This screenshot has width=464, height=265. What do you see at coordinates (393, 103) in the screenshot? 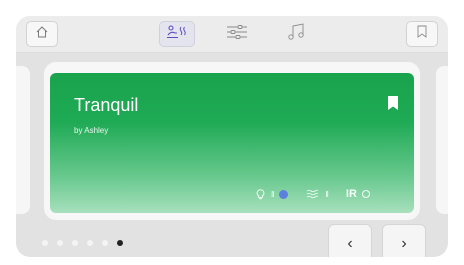
I see `bookmark-filled-icon` at bounding box center [393, 103].